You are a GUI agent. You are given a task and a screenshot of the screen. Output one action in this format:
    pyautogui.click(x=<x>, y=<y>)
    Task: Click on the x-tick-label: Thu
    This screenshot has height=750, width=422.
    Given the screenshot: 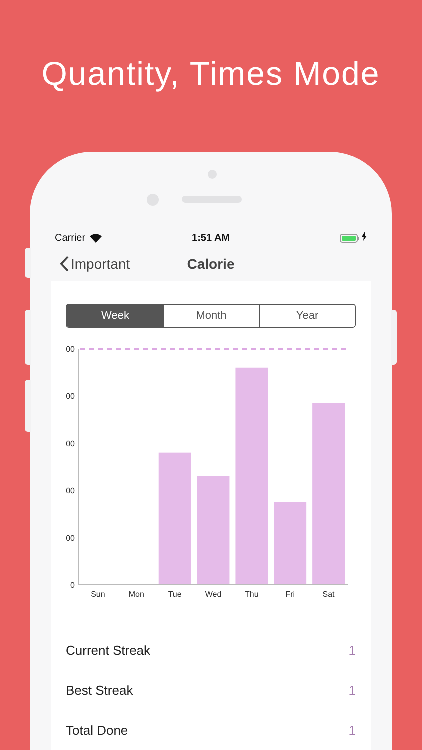 What is the action you would take?
    pyautogui.click(x=252, y=594)
    